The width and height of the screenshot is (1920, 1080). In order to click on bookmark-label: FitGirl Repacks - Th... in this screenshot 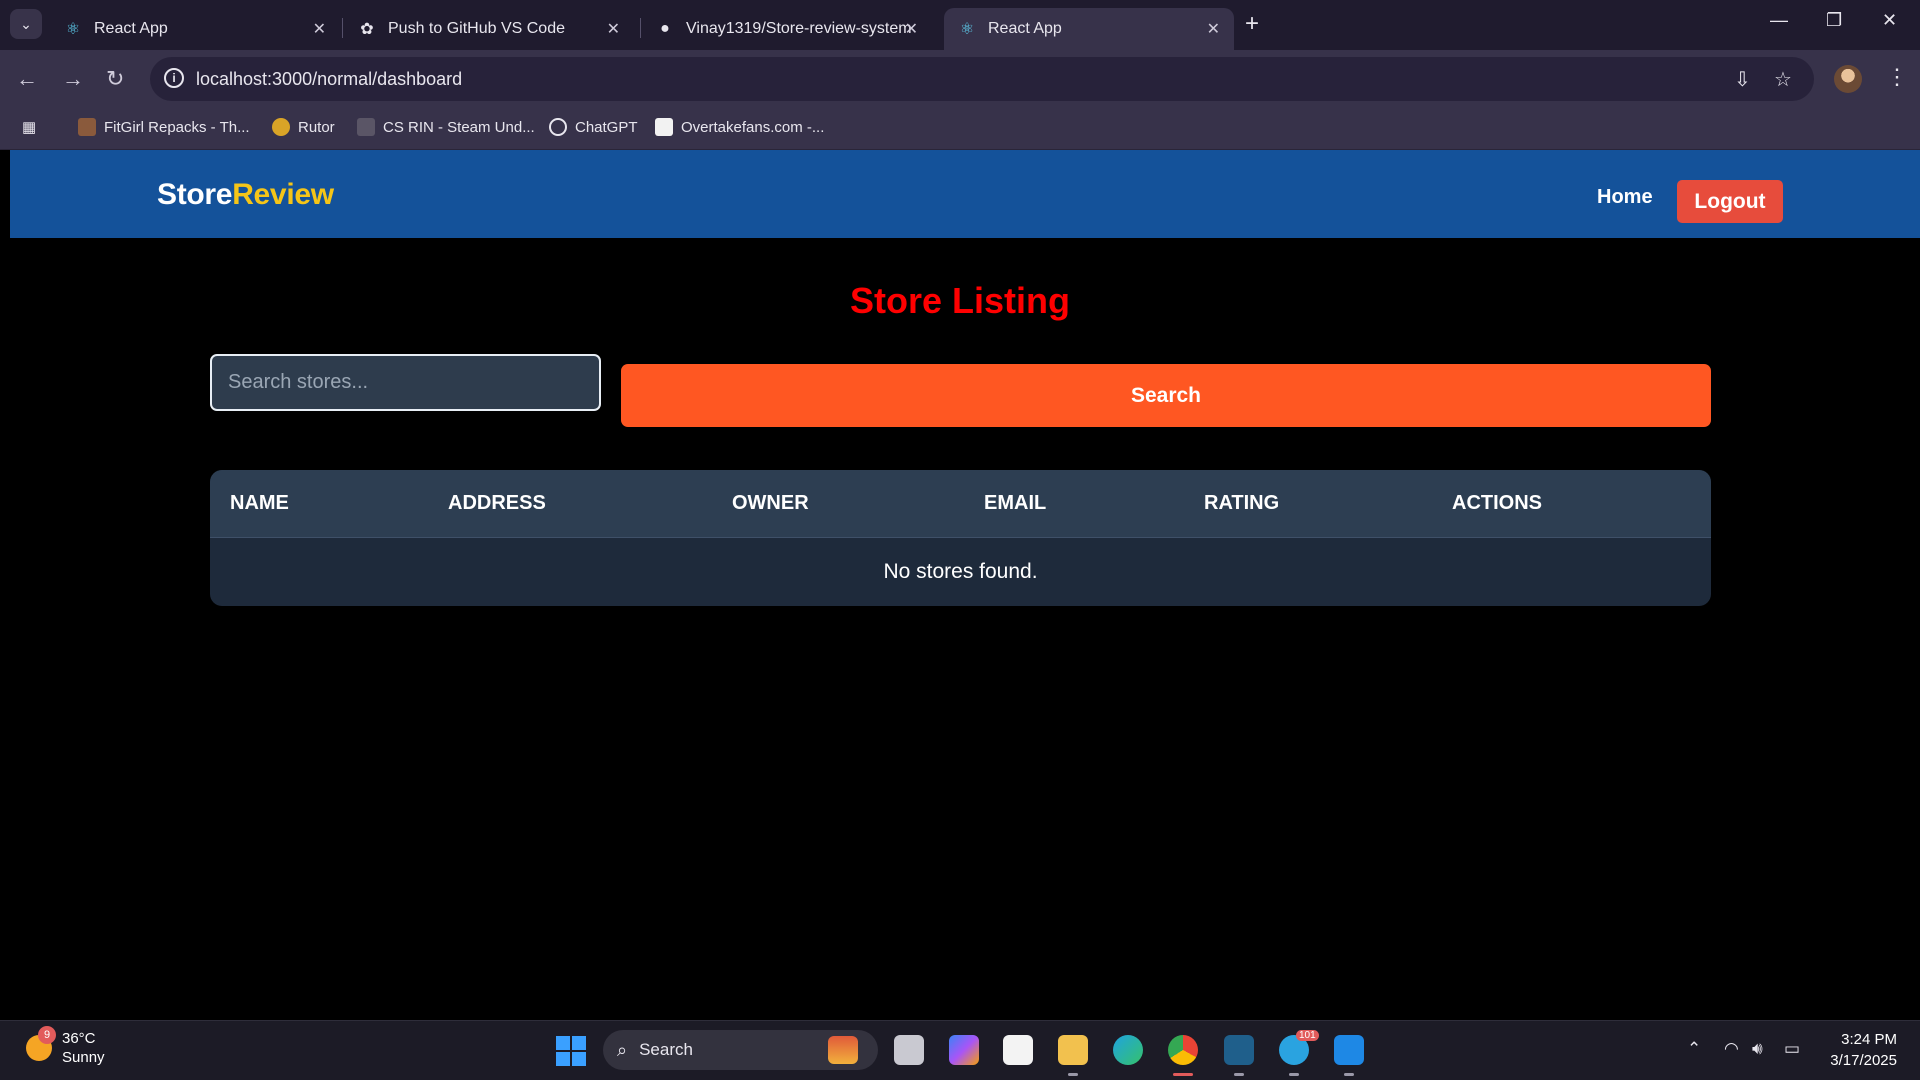, I will do `click(177, 127)`.